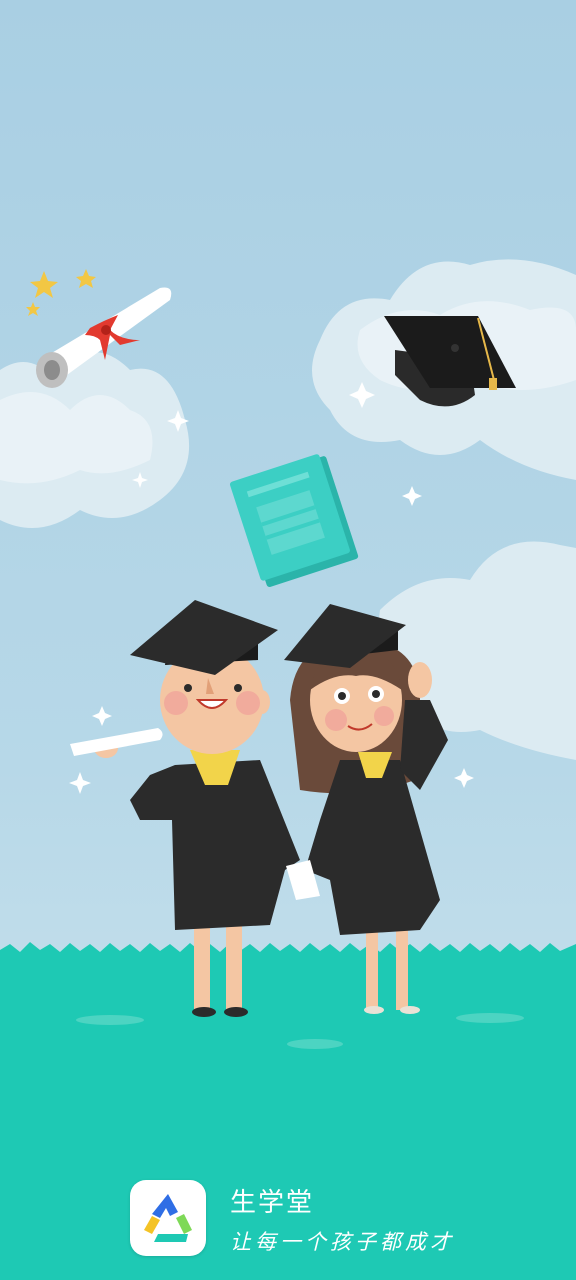 This screenshot has height=1280, width=576. Describe the element at coordinates (61, 292) in the screenshot. I see `star-icon` at that location.